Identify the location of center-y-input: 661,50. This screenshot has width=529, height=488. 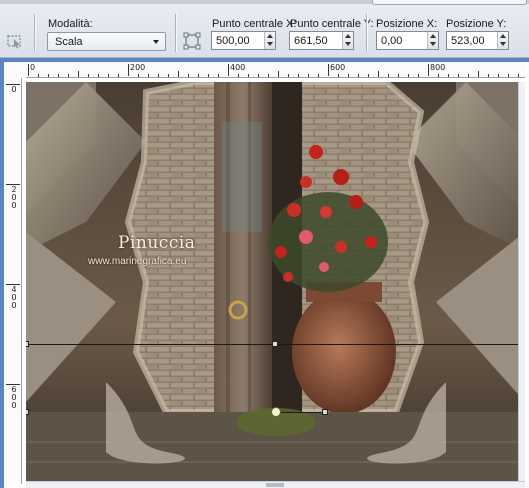
(321, 40).